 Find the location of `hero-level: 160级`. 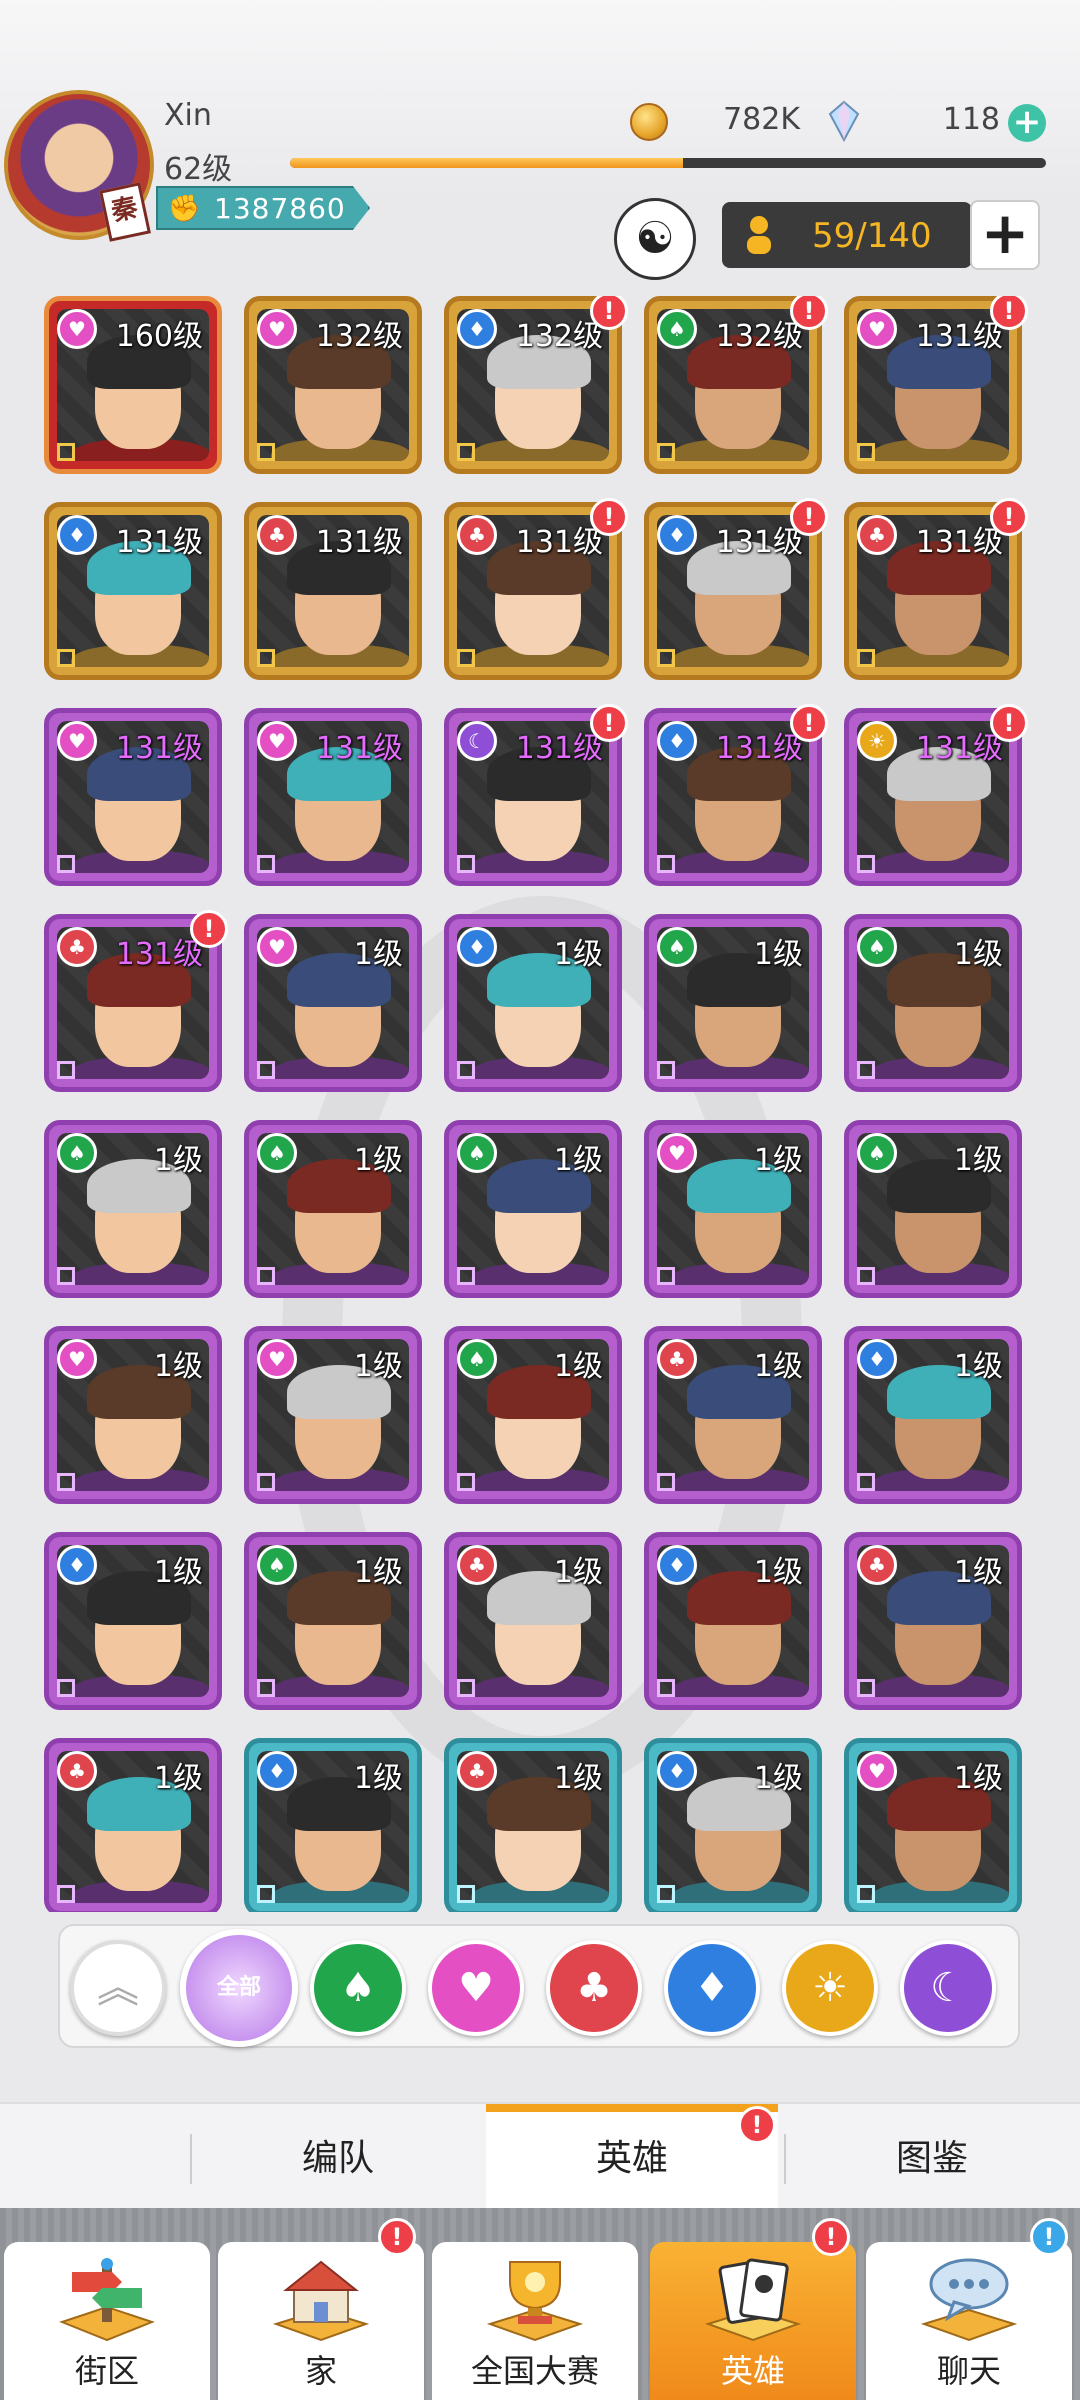

hero-level: 160级 is located at coordinates (159, 336).